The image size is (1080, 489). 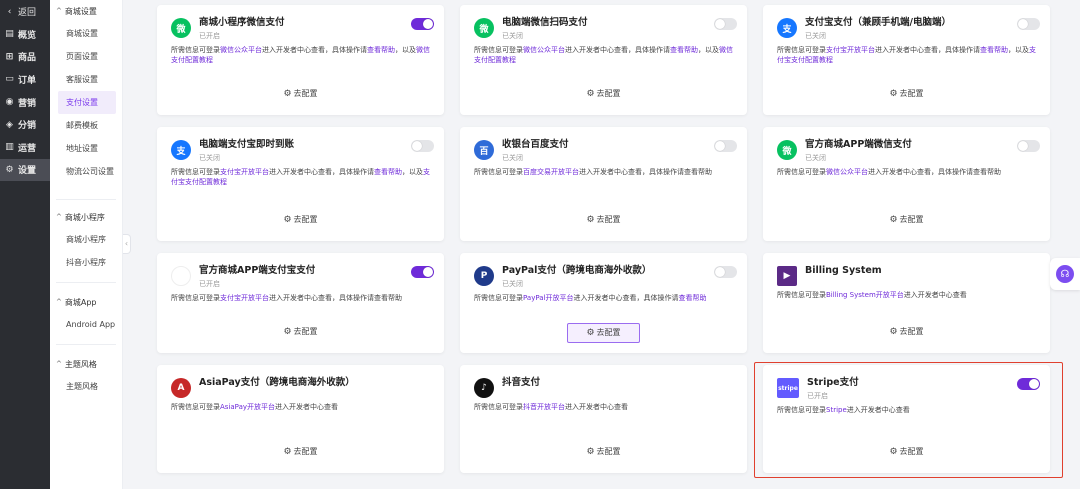 I want to click on platform-link: 抖音开放平台, so click(x=544, y=407).